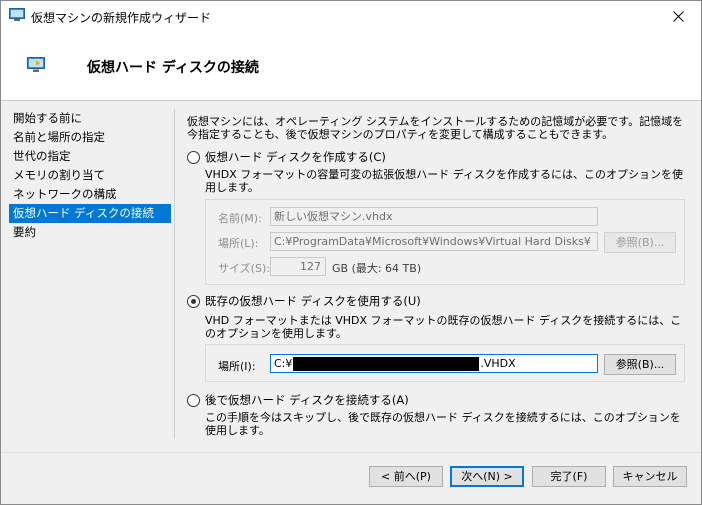 This screenshot has width=702, height=505. Describe the element at coordinates (90, 194) in the screenshot. I see `step-network: ネットワークの構成` at that location.